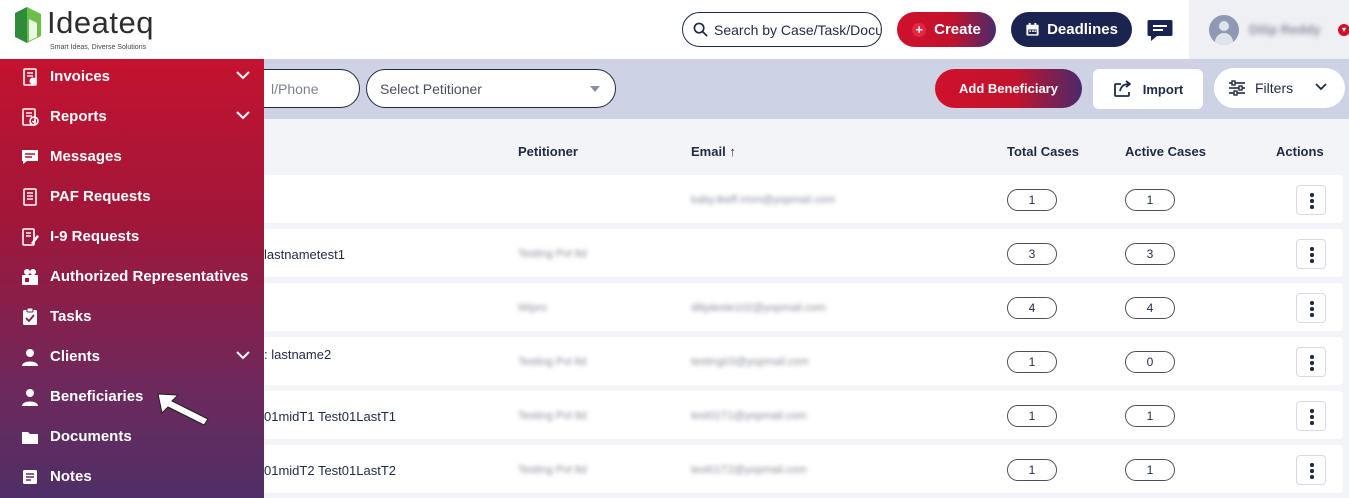  What do you see at coordinates (1032, 308) in the screenshot?
I see `total-cases-badge: 4` at bounding box center [1032, 308].